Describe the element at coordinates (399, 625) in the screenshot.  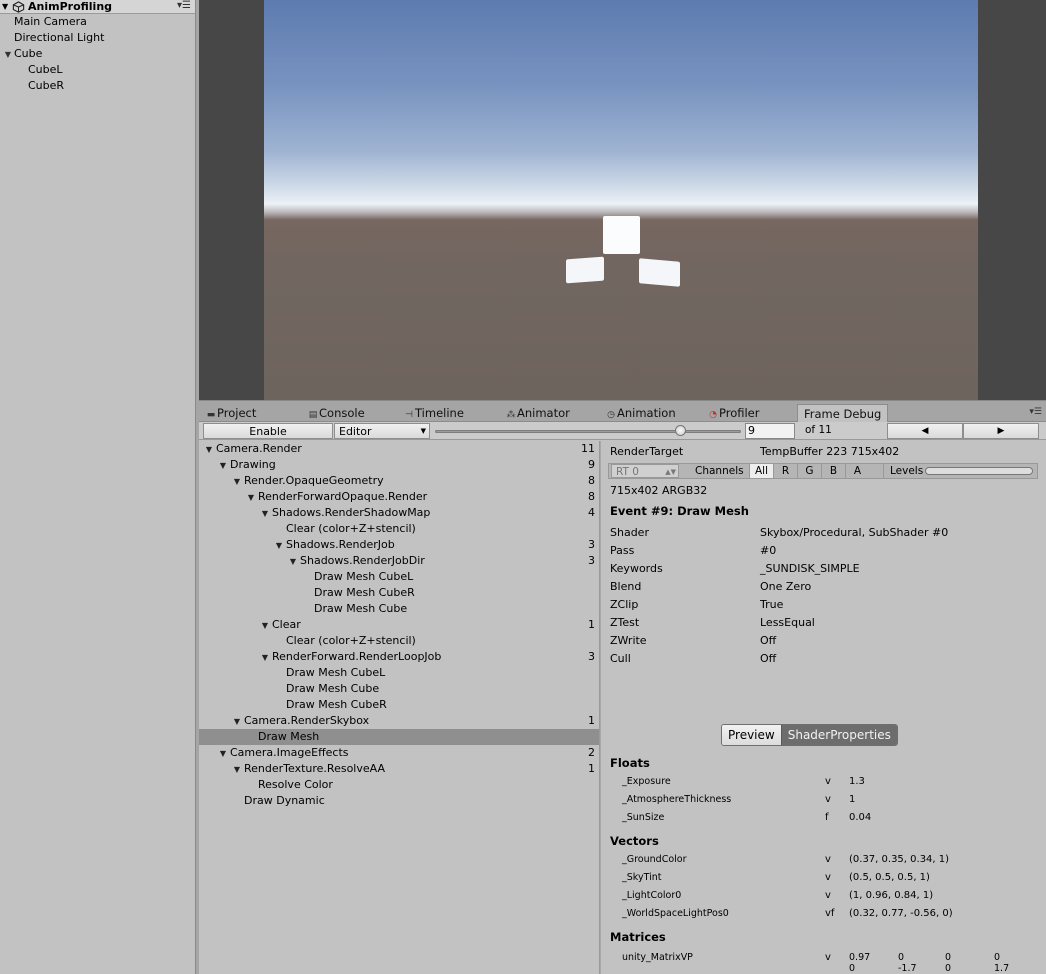
I see `event-tree-row: ▼ Clear 1` at that location.